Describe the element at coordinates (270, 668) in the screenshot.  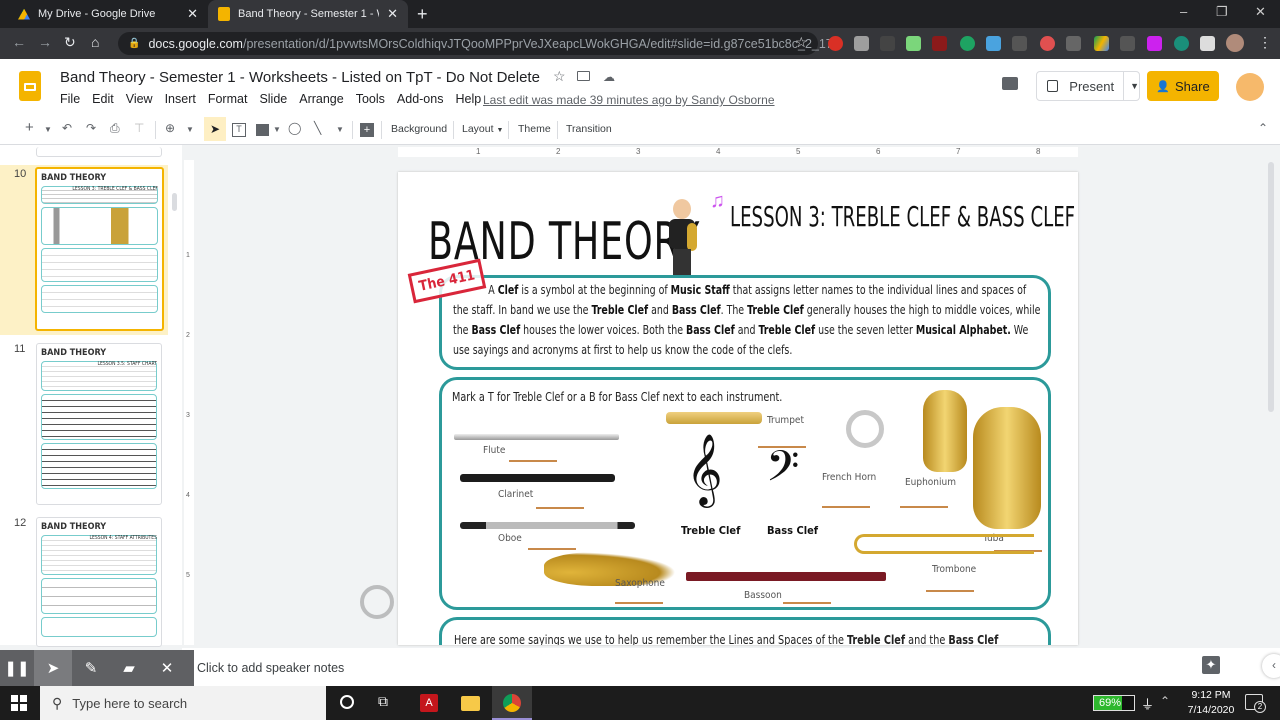
I see `speaker-notes-placeholder: Click to add speaker notes` at that location.